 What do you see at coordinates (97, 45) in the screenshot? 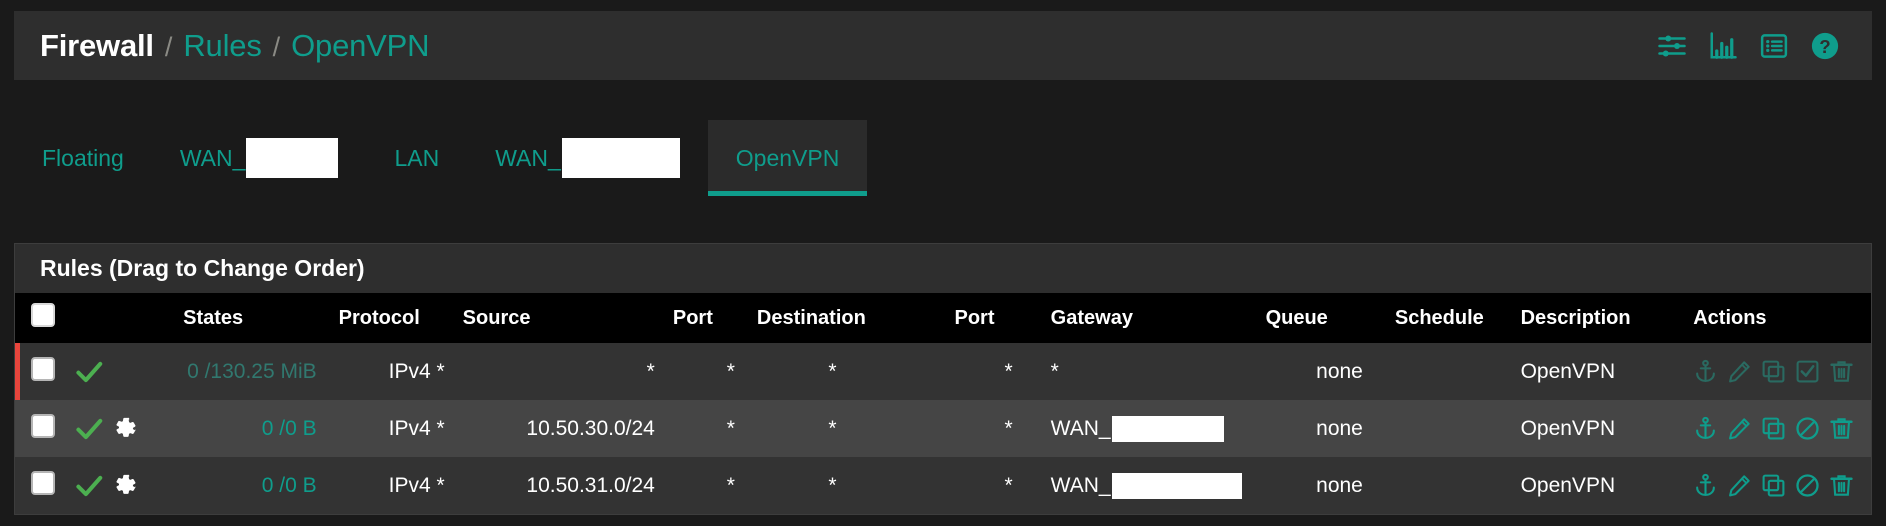
I see `breadcrumb-root: Firewall` at bounding box center [97, 45].